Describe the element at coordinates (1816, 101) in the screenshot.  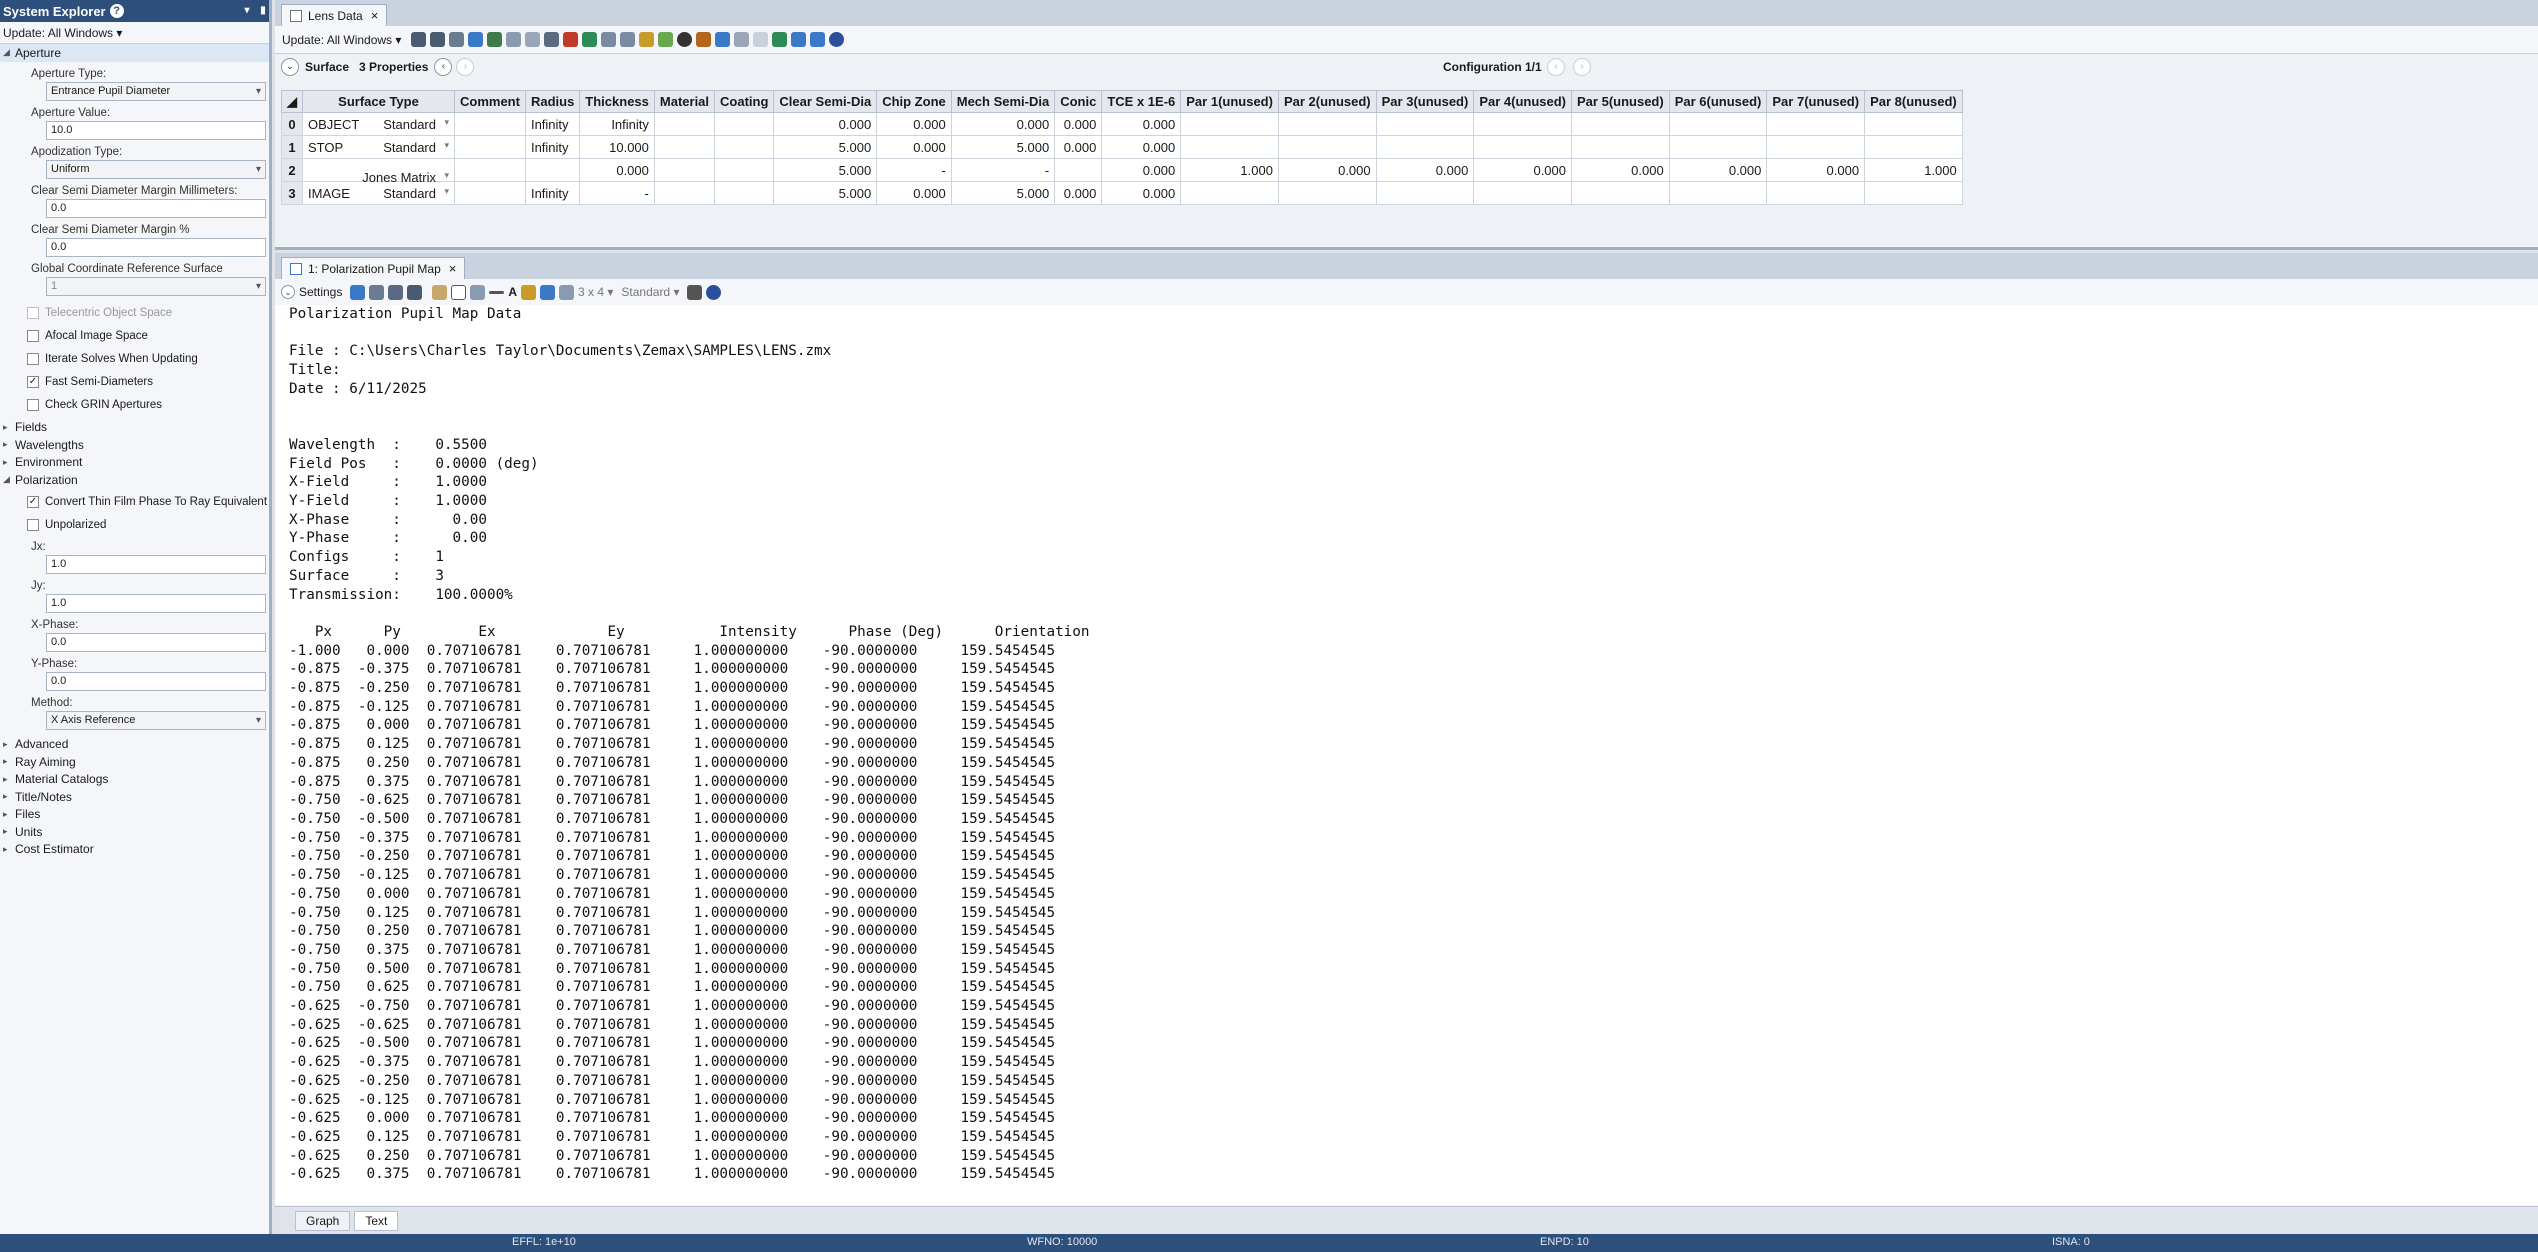
I see `column-header: Par 7(unused)` at that location.